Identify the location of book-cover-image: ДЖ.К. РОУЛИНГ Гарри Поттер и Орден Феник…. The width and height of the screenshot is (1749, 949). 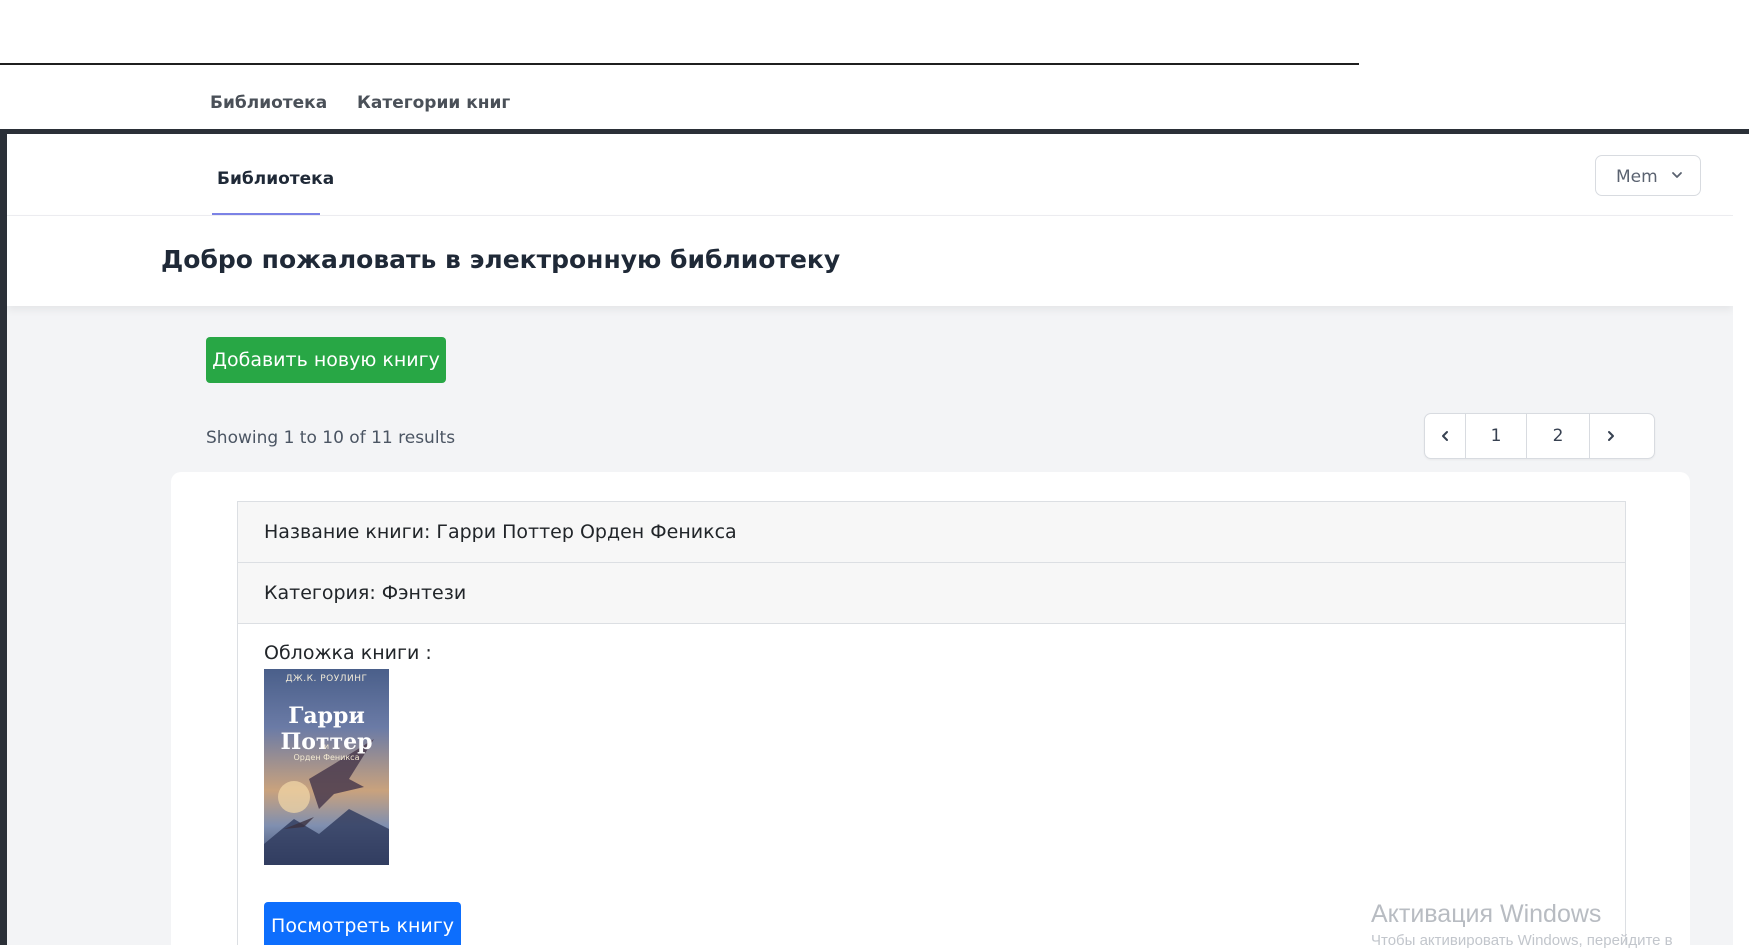
(326, 767).